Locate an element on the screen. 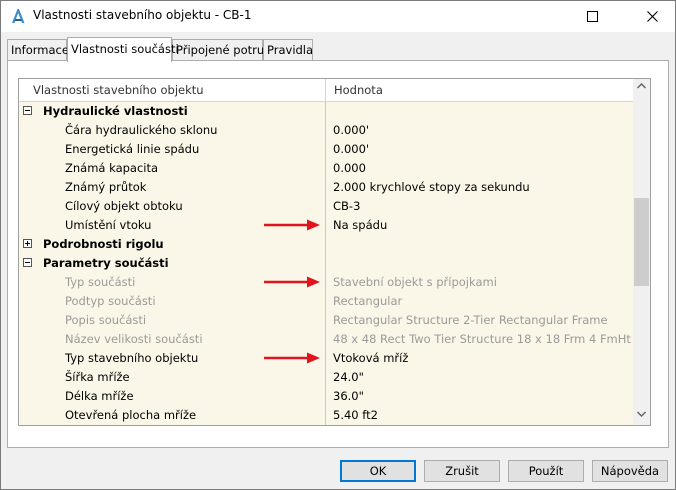 This screenshot has width=676, height=490. property-row: Cílový objekt obtoku CB-3 is located at coordinates (326, 206).